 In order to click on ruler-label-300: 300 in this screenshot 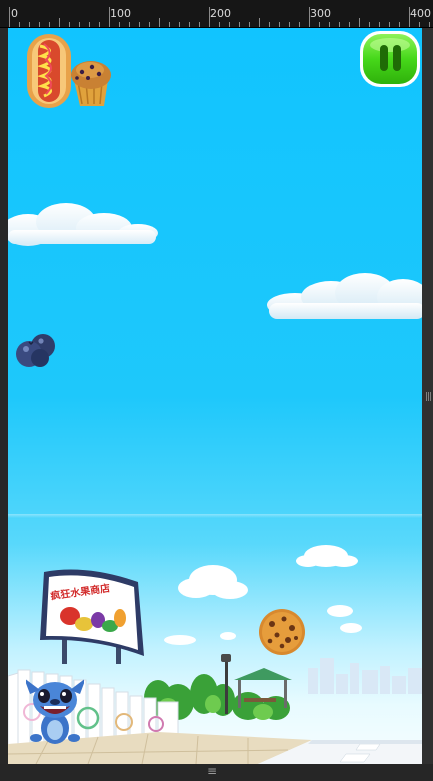, I will do `click(320, 13)`.